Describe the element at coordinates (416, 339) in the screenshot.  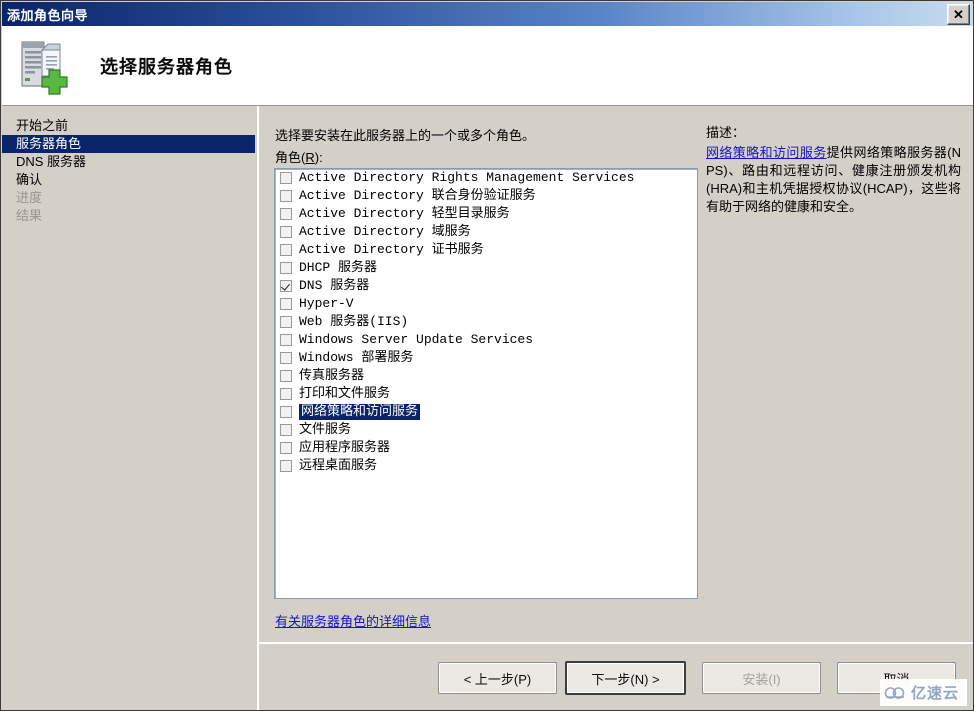
I see `role-label: Windows Server Update Services` at that location.